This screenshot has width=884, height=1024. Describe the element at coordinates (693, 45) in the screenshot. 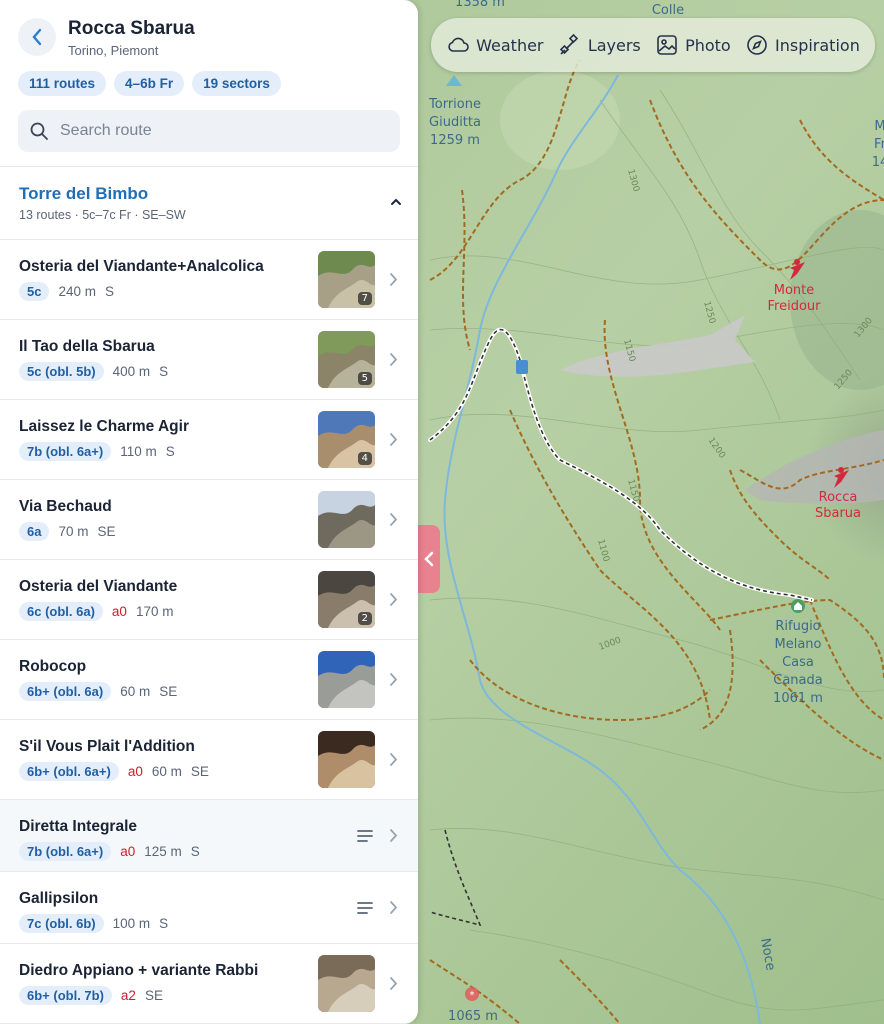

I see `photo-button: Photo` at that location.